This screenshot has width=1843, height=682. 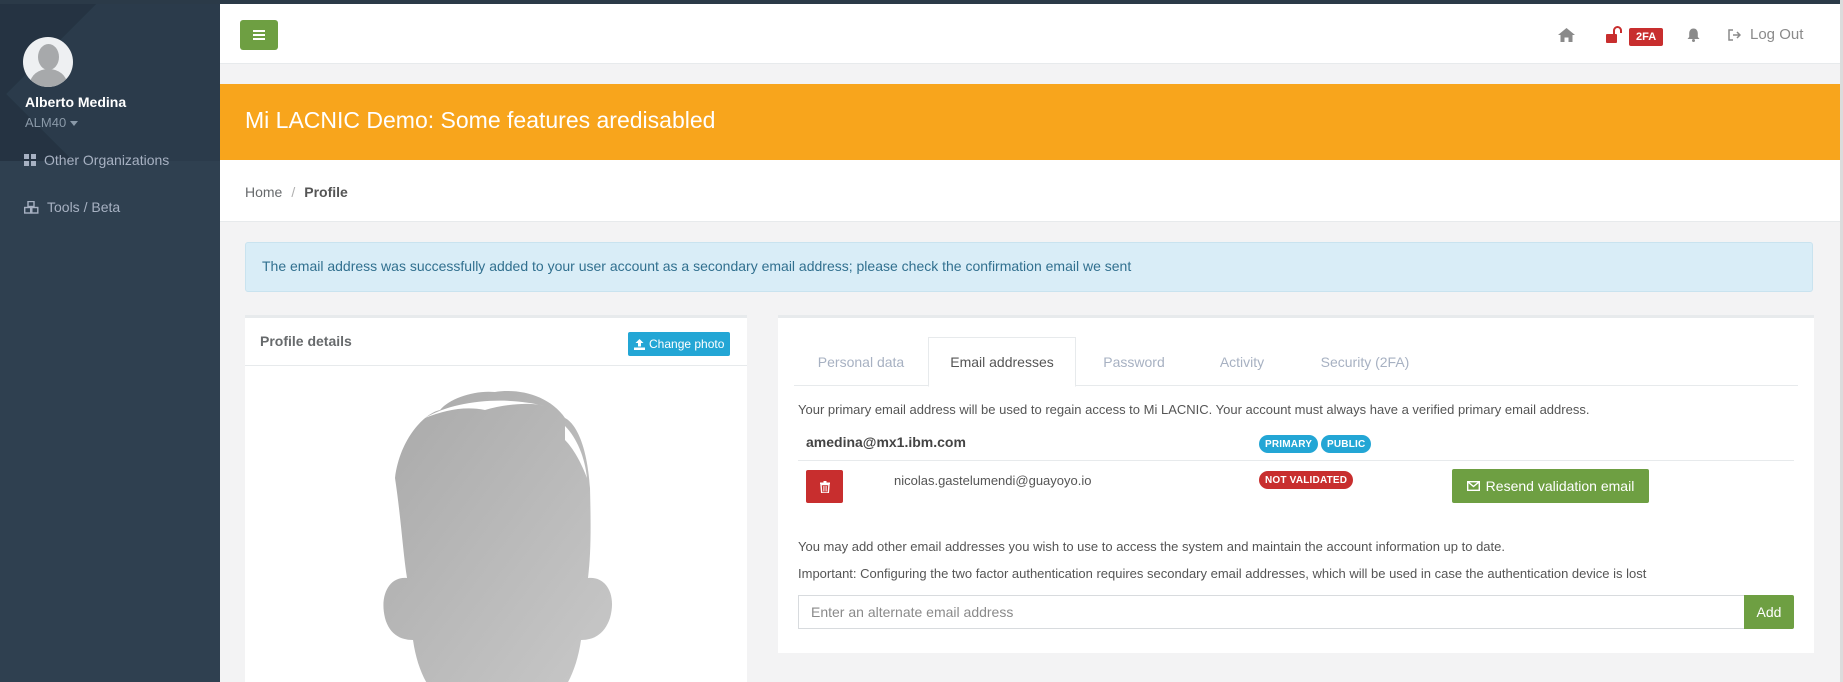 I want to click on trash-icon, so click(x=824, y=486).